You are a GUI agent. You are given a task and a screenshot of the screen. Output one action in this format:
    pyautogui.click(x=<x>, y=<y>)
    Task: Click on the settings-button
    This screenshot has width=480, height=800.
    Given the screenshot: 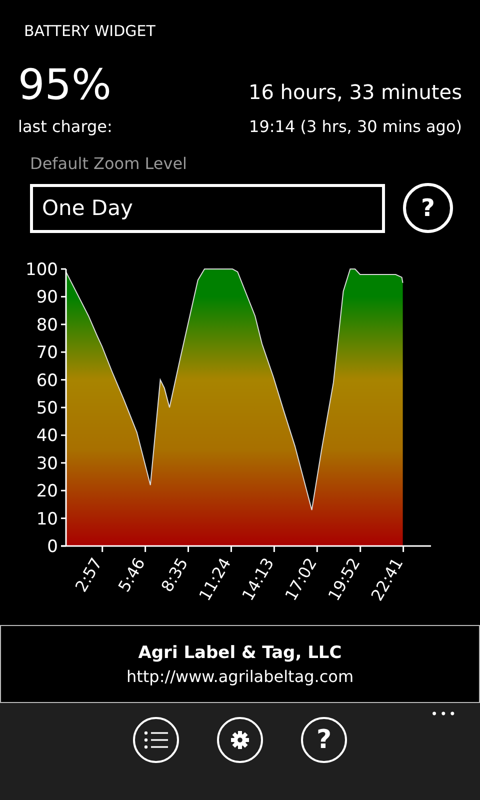 What is the action you would take?
    pyautogui.click(x=240, y=740)
    